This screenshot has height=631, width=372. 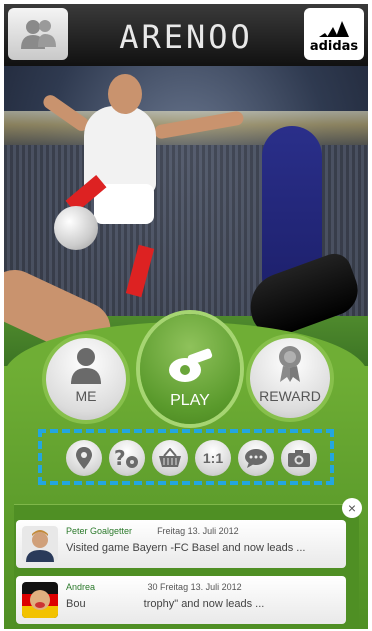 I want to click on person-icon, so click(x=86, y=366).